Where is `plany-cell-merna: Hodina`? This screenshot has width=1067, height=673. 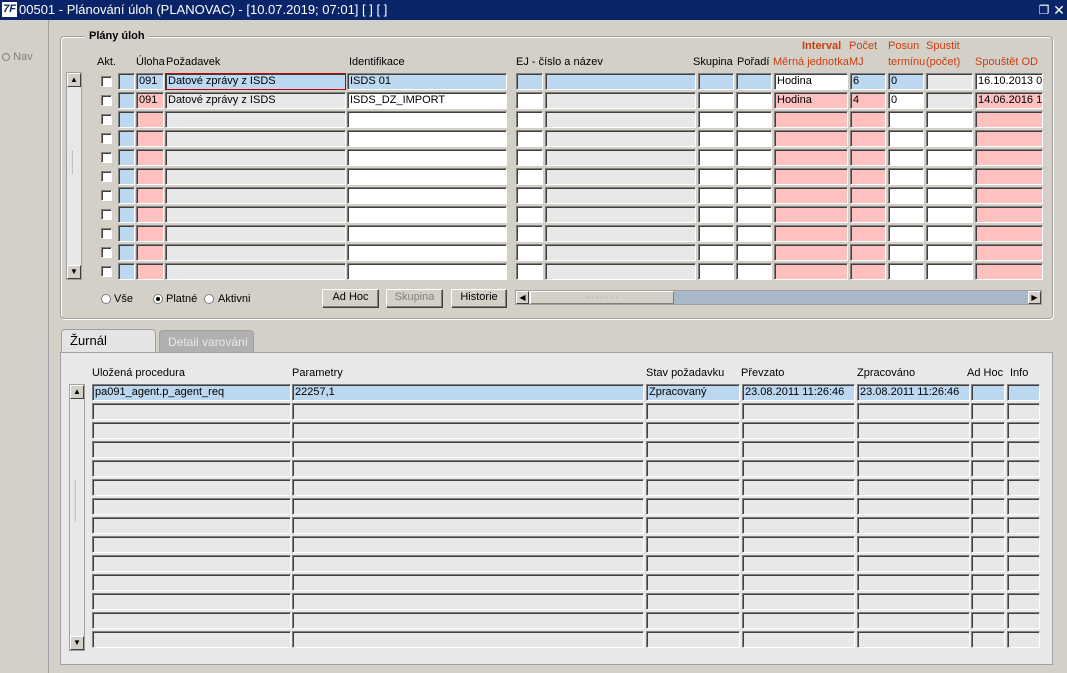 plany-cell-merna: Hodina is located at coordinates (811, 81).